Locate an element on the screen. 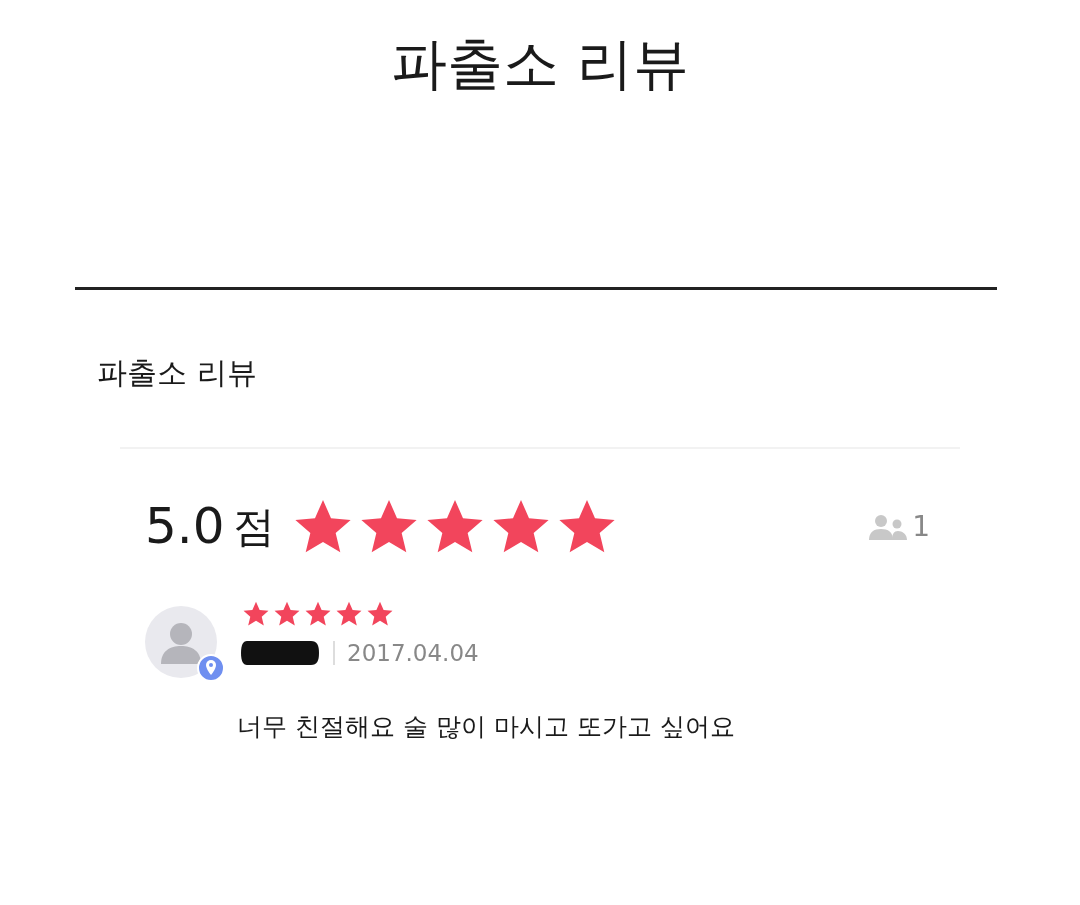 This screenshot has width=1080, height=905. people-icon is located at coordinates (888, 526).